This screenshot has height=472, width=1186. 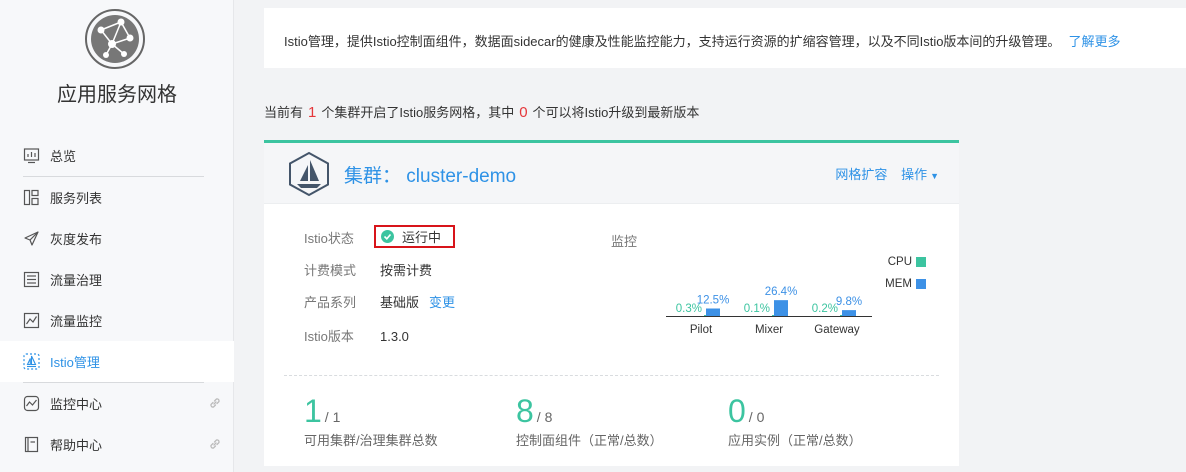 I want to click on istio-icon, so click(x=31, y=361).